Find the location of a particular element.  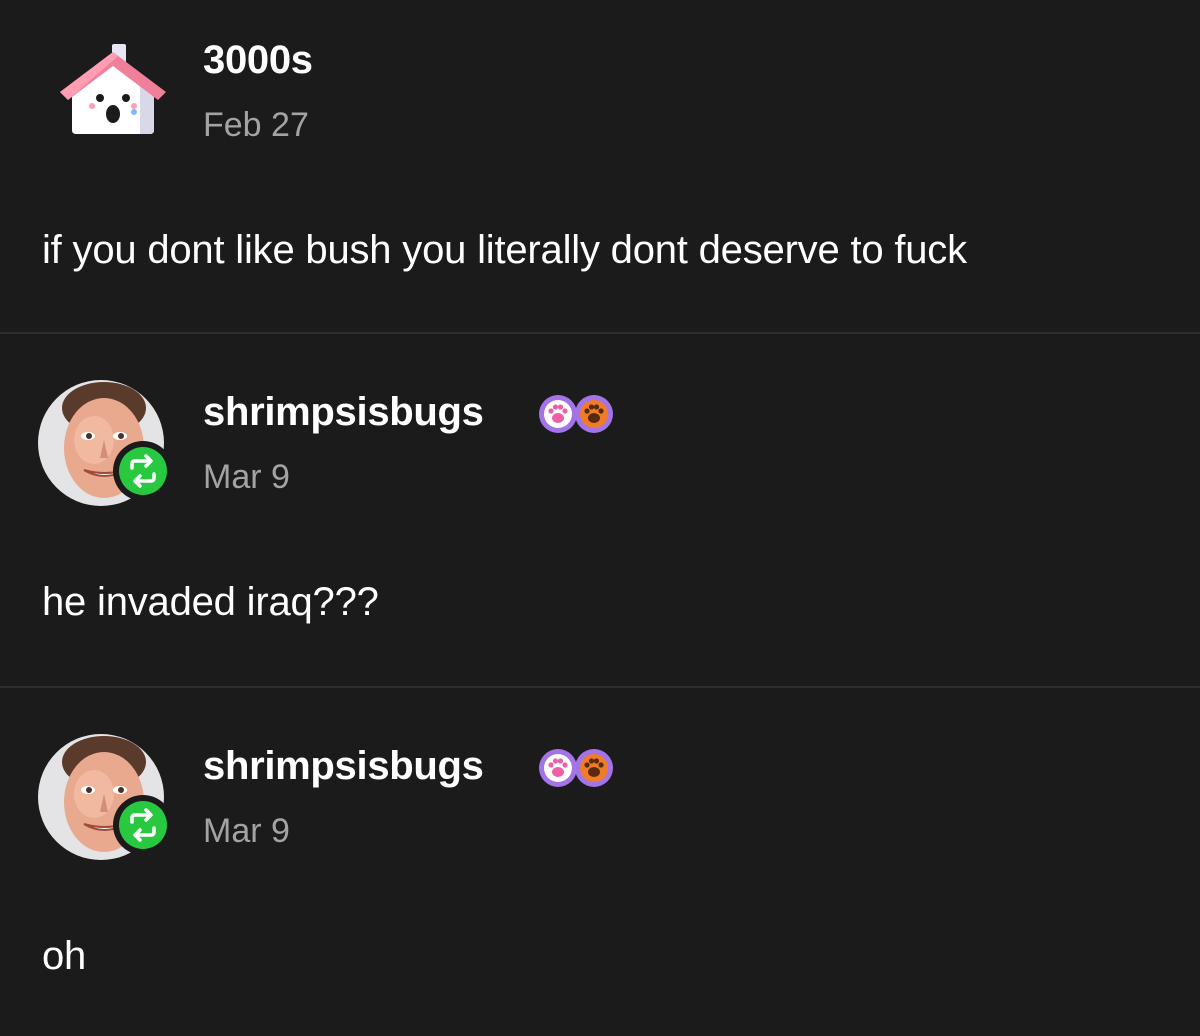

post-body-text: oh is located at coordinates (64, 956).